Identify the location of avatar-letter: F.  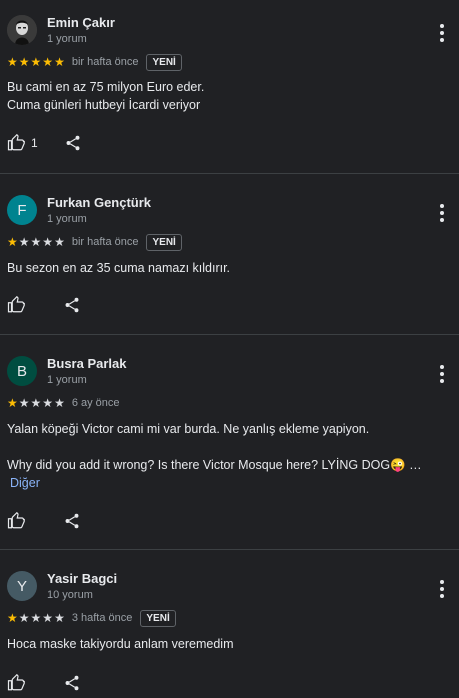
(22, 210).